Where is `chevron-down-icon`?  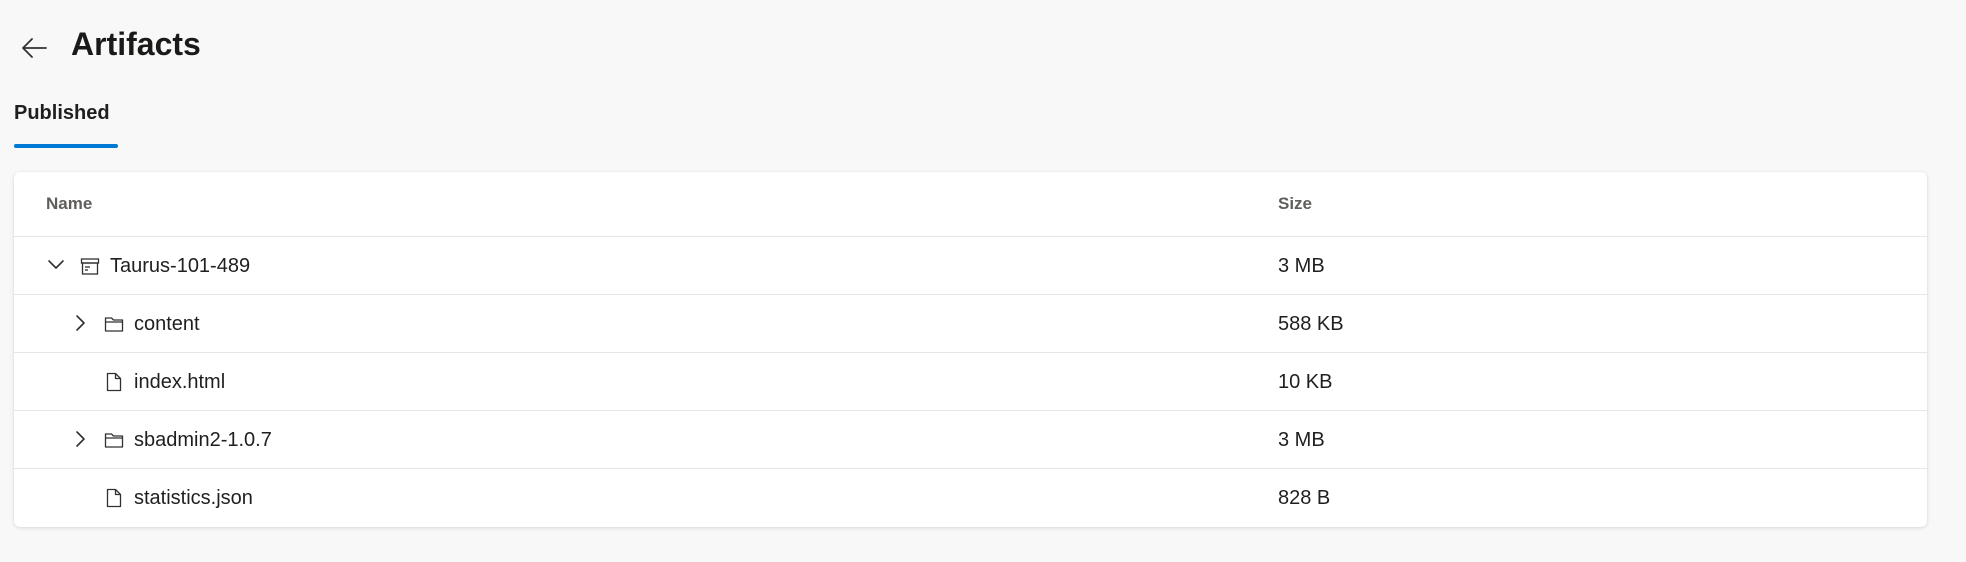
chevron-down-icon is located at coordinates (56, 265).